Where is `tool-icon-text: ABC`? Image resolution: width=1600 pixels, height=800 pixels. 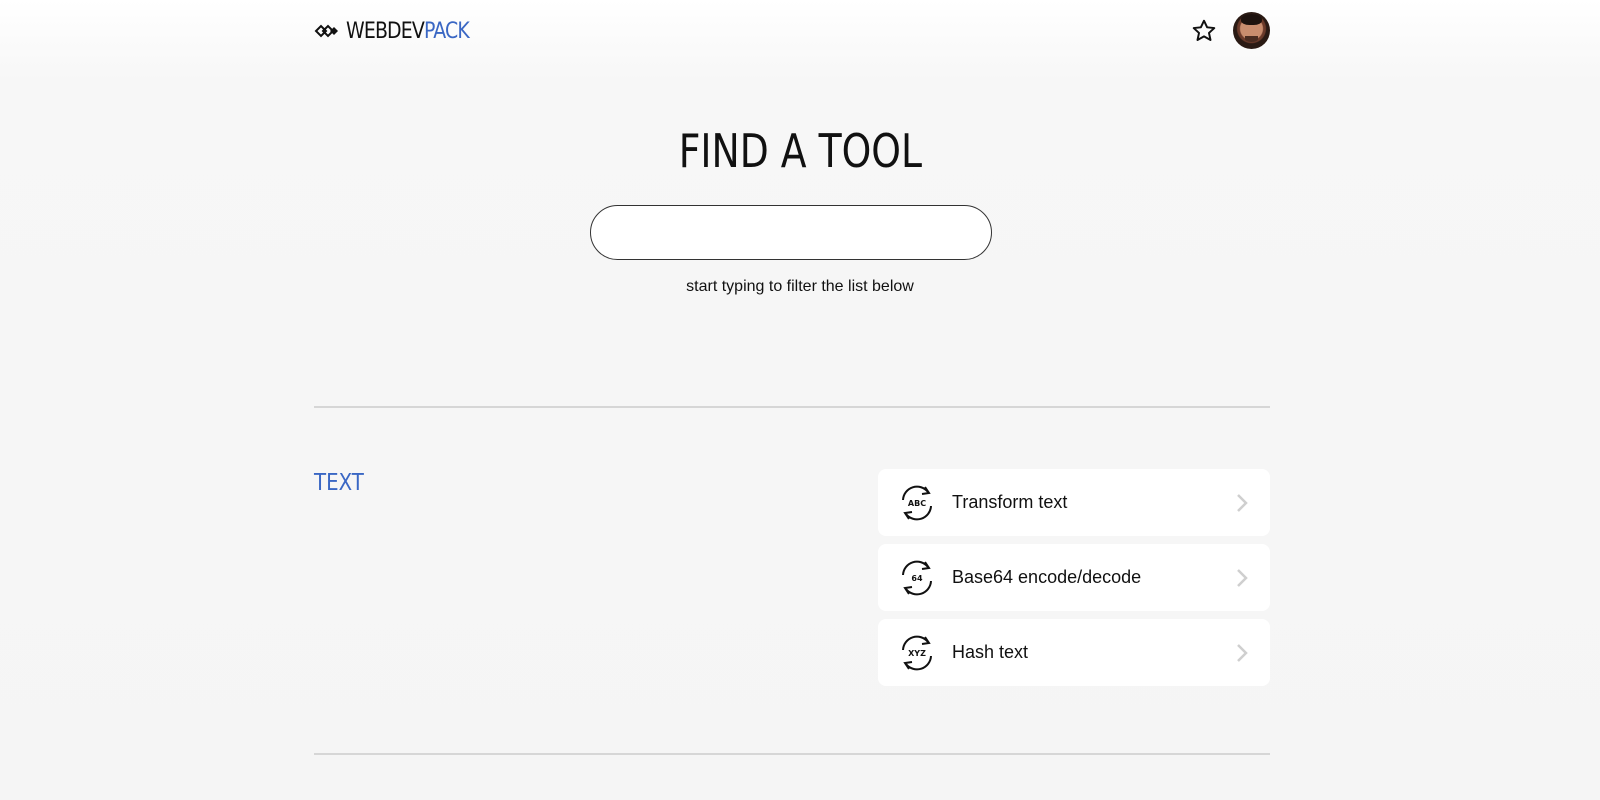 tool-icon-text: ABC is located at coordinates (917, 503).